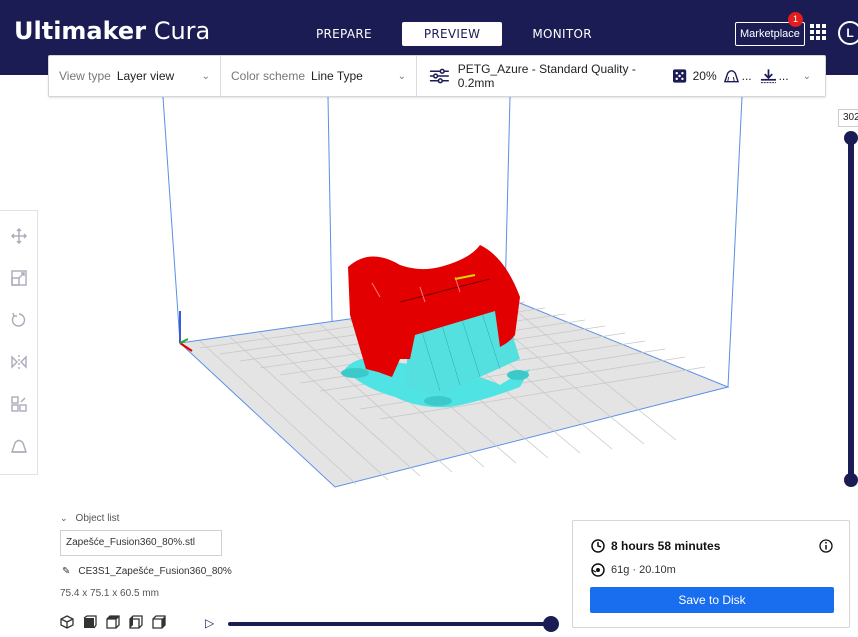 The height and width of the screenshot is (637, 858). I want to click on camera-view-buttons, so click(117, 622).